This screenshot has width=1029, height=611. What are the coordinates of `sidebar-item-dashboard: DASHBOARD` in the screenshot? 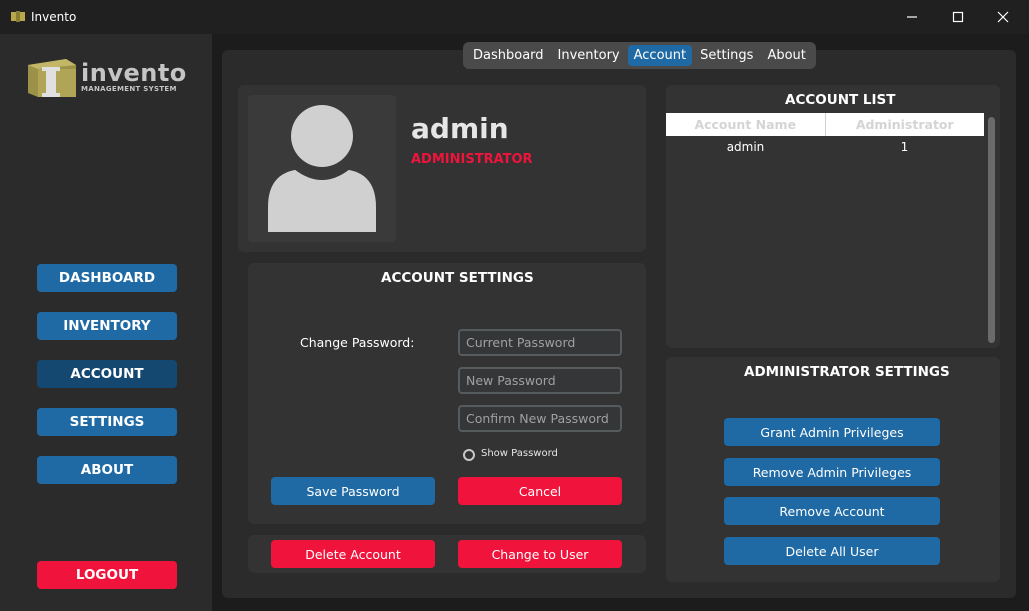 It's located at (107, 278).